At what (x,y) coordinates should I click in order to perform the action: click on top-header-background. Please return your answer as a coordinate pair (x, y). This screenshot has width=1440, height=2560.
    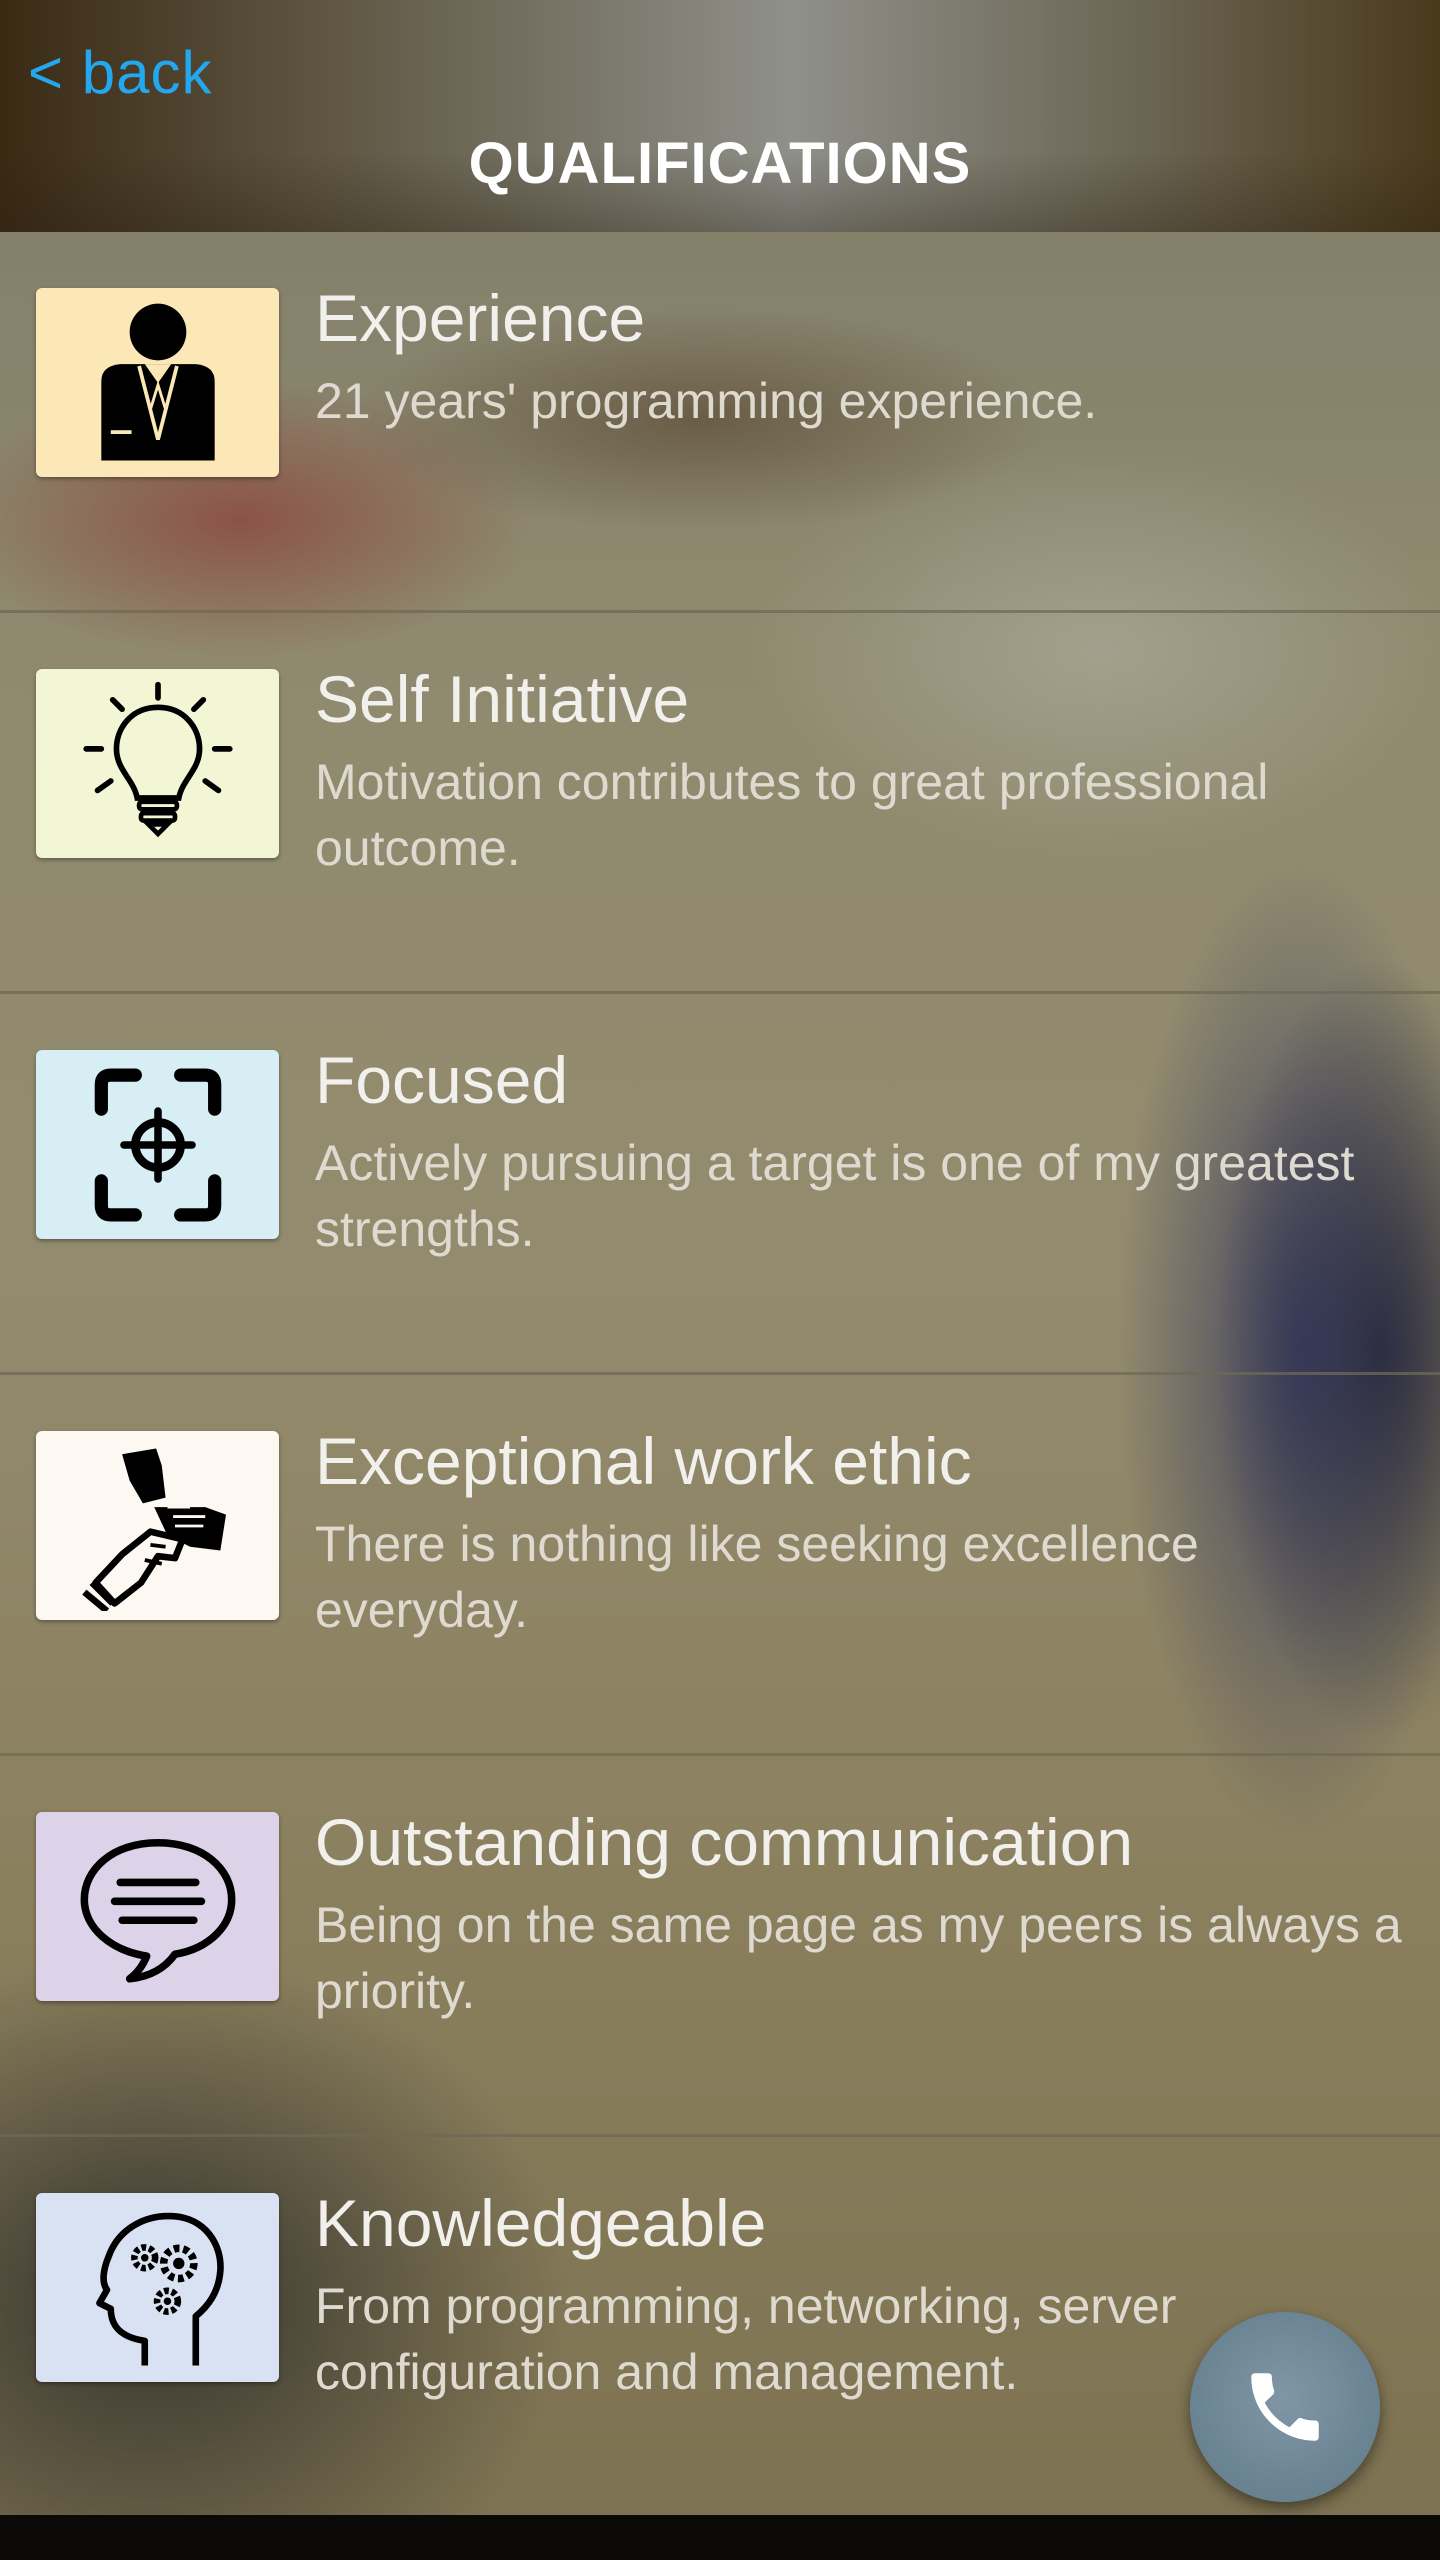
    Looking at the image, I should click on (720, 116).